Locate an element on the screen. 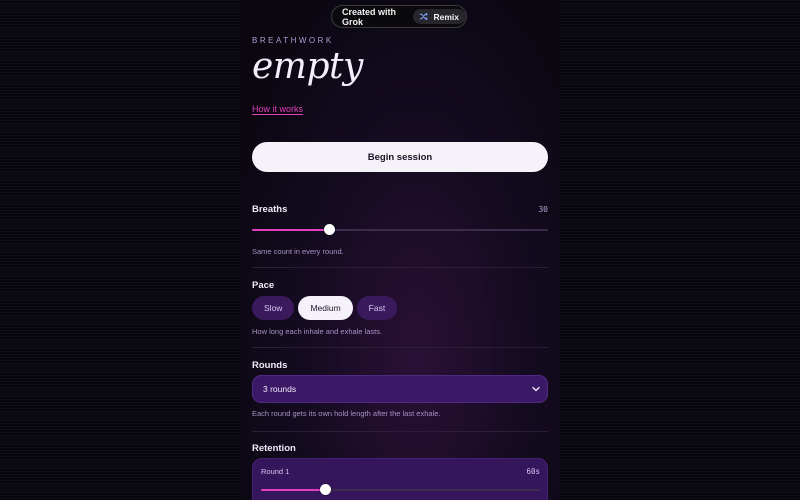 The width and height of the screenshot is (800, 500). breaths-label: Breaths is located at coordinates (270, 209).